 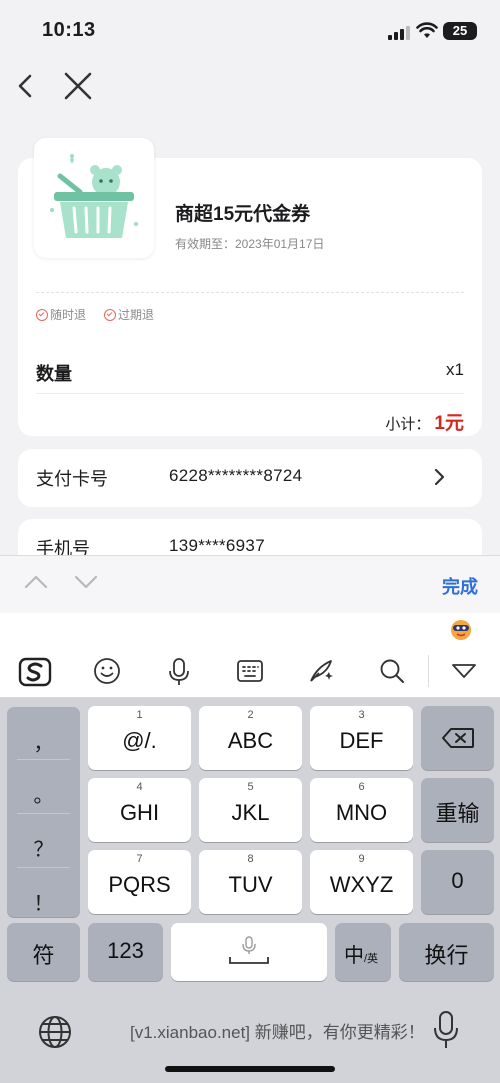 What do you see at coordinates (440, 477) in the screenshot?
I see `chevron-right-icon` at bounding box center [440, 477].